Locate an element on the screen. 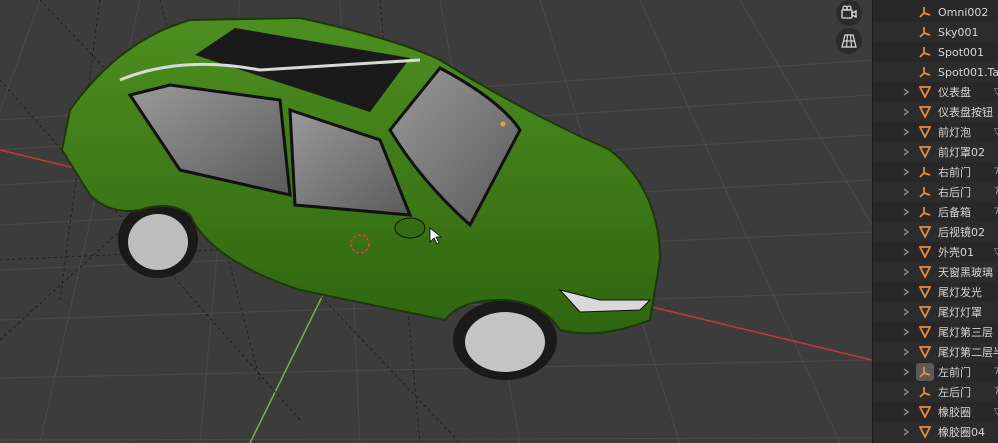 Image resolution: width=998 pixels, height=443 pixels. outliner-item-label: 尾灯灯罩 is located at coordinates (960, 312).